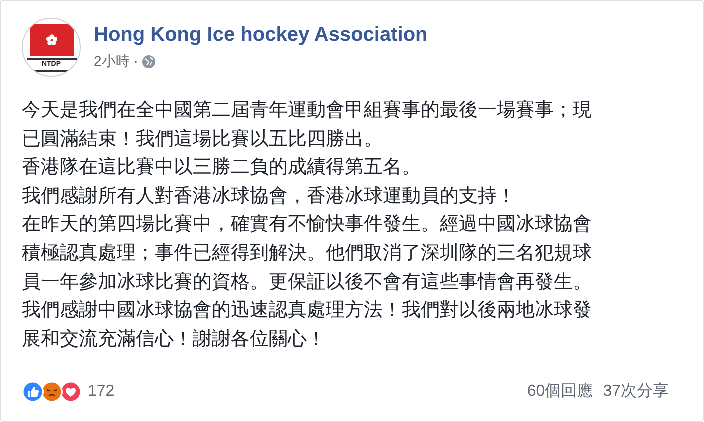  Describe the element at coordinates (51, 40) in the screenshot. I see `flower-icon` at that location.